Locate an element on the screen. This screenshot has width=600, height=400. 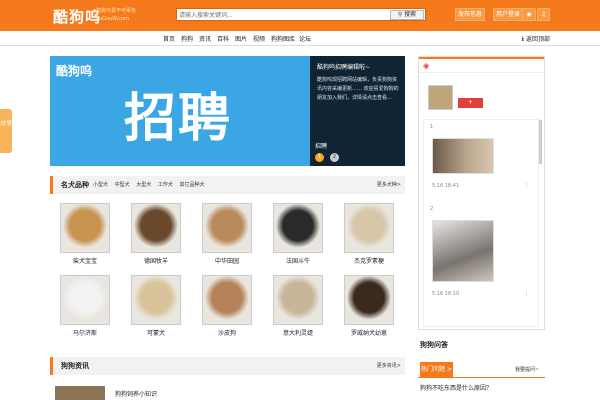
news-more-link: 更多资讯> is located at coordinates (389, 365).